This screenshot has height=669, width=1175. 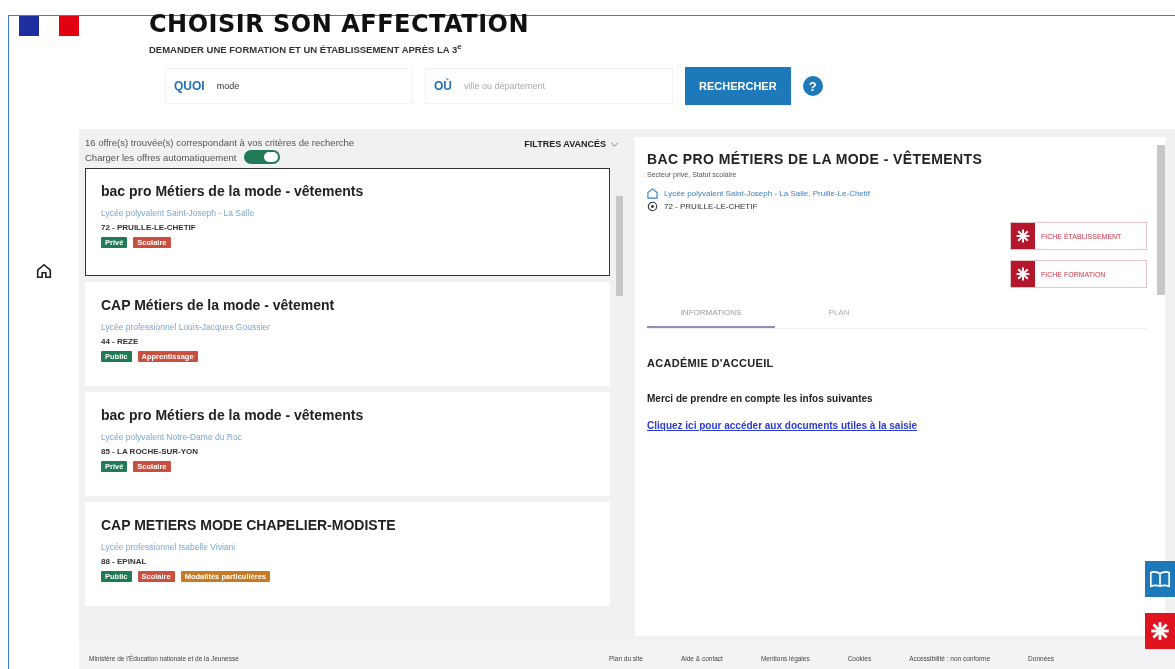 I want to click on home-icon, so click(x=44, y=270).